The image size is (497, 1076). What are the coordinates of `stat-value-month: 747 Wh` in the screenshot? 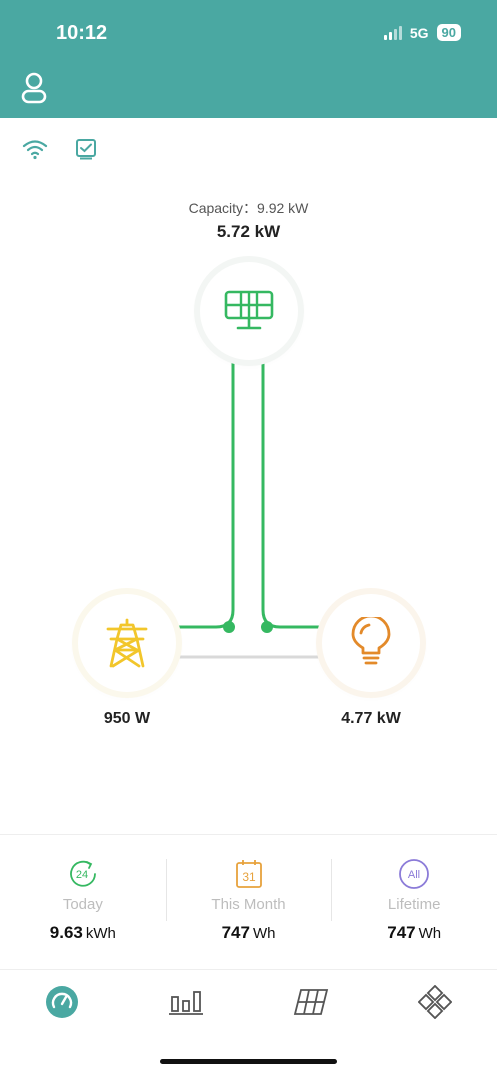 It's located at (248, 932).